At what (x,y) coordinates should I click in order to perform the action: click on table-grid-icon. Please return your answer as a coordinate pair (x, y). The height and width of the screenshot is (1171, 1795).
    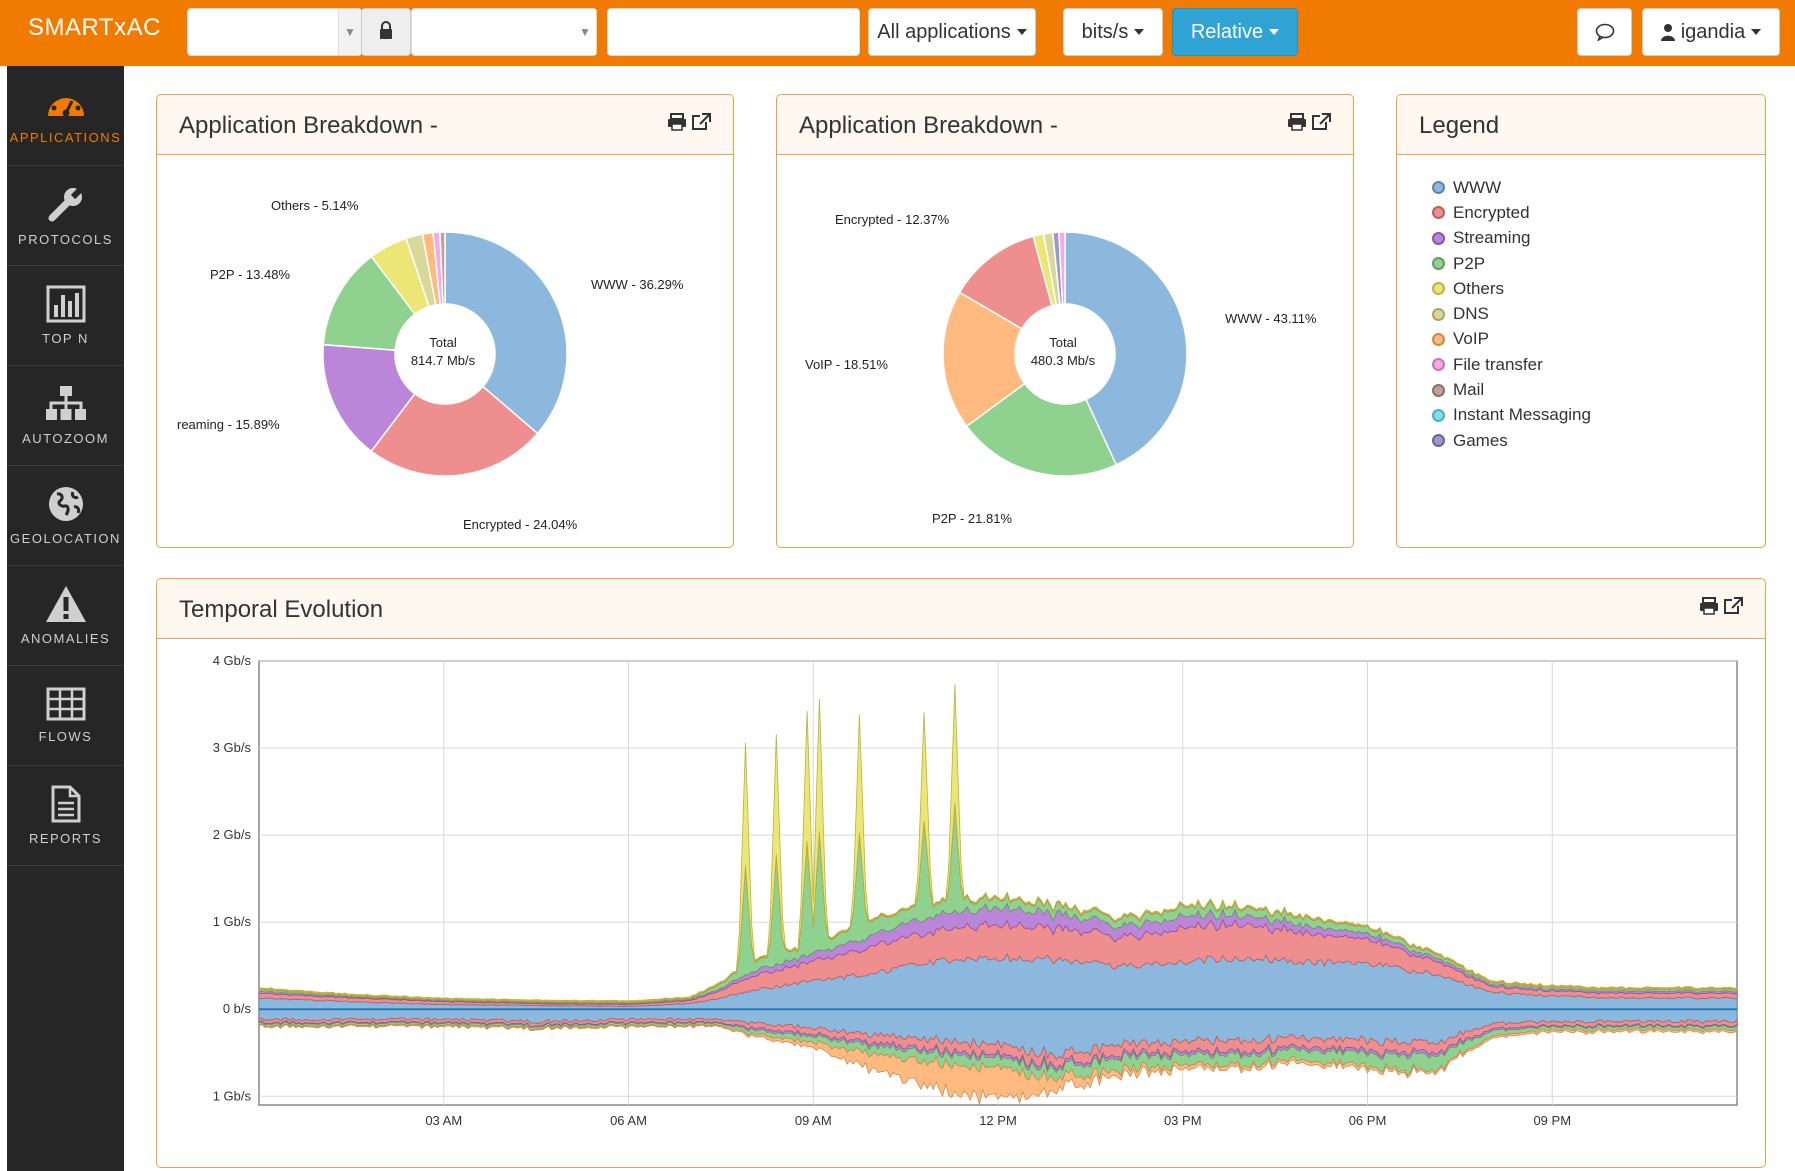
    Looking at the image, I should click on (65, 704).